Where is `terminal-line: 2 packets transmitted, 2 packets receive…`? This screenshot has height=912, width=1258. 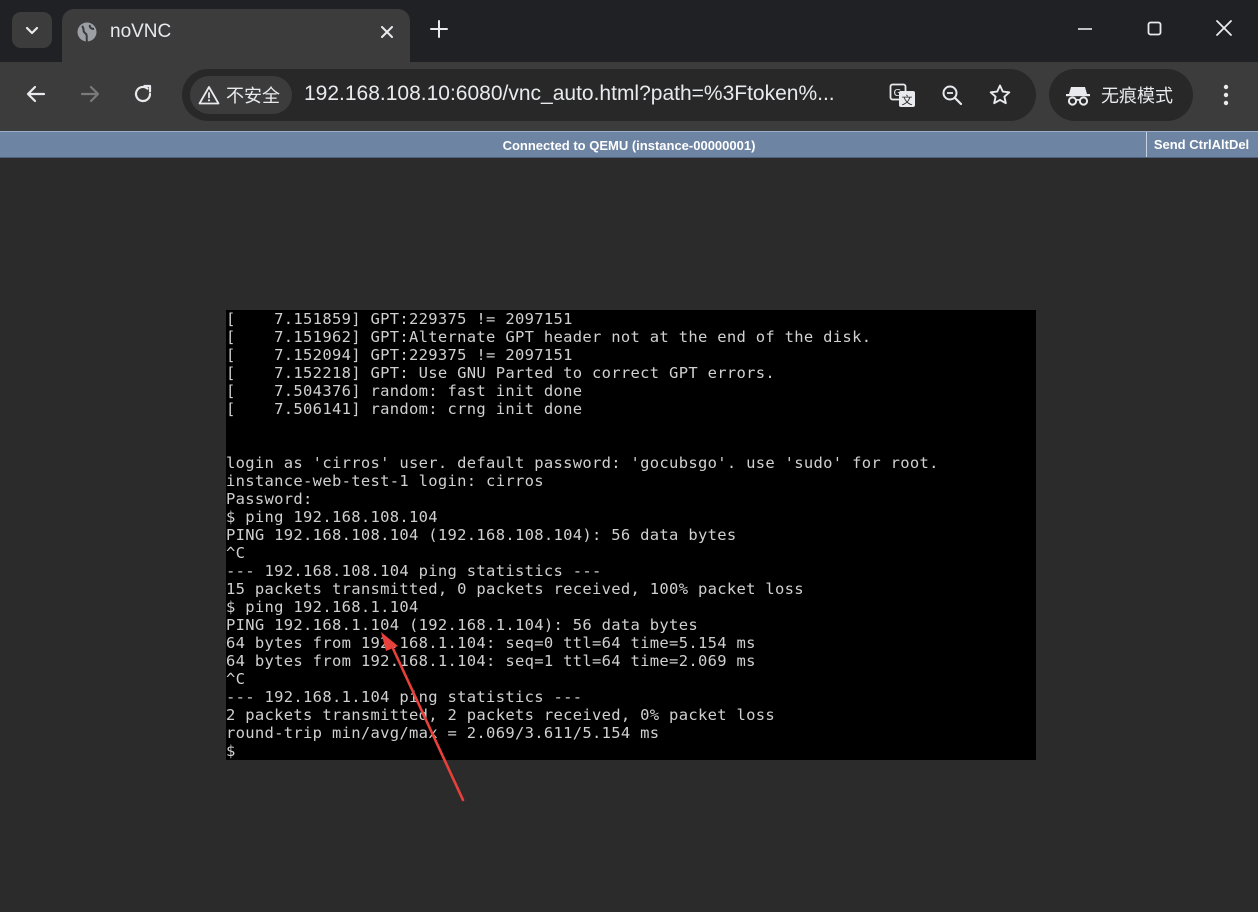 terminal-line: 2 packets transmitted, 2 packets receive… is located at coordinates (501, 715).